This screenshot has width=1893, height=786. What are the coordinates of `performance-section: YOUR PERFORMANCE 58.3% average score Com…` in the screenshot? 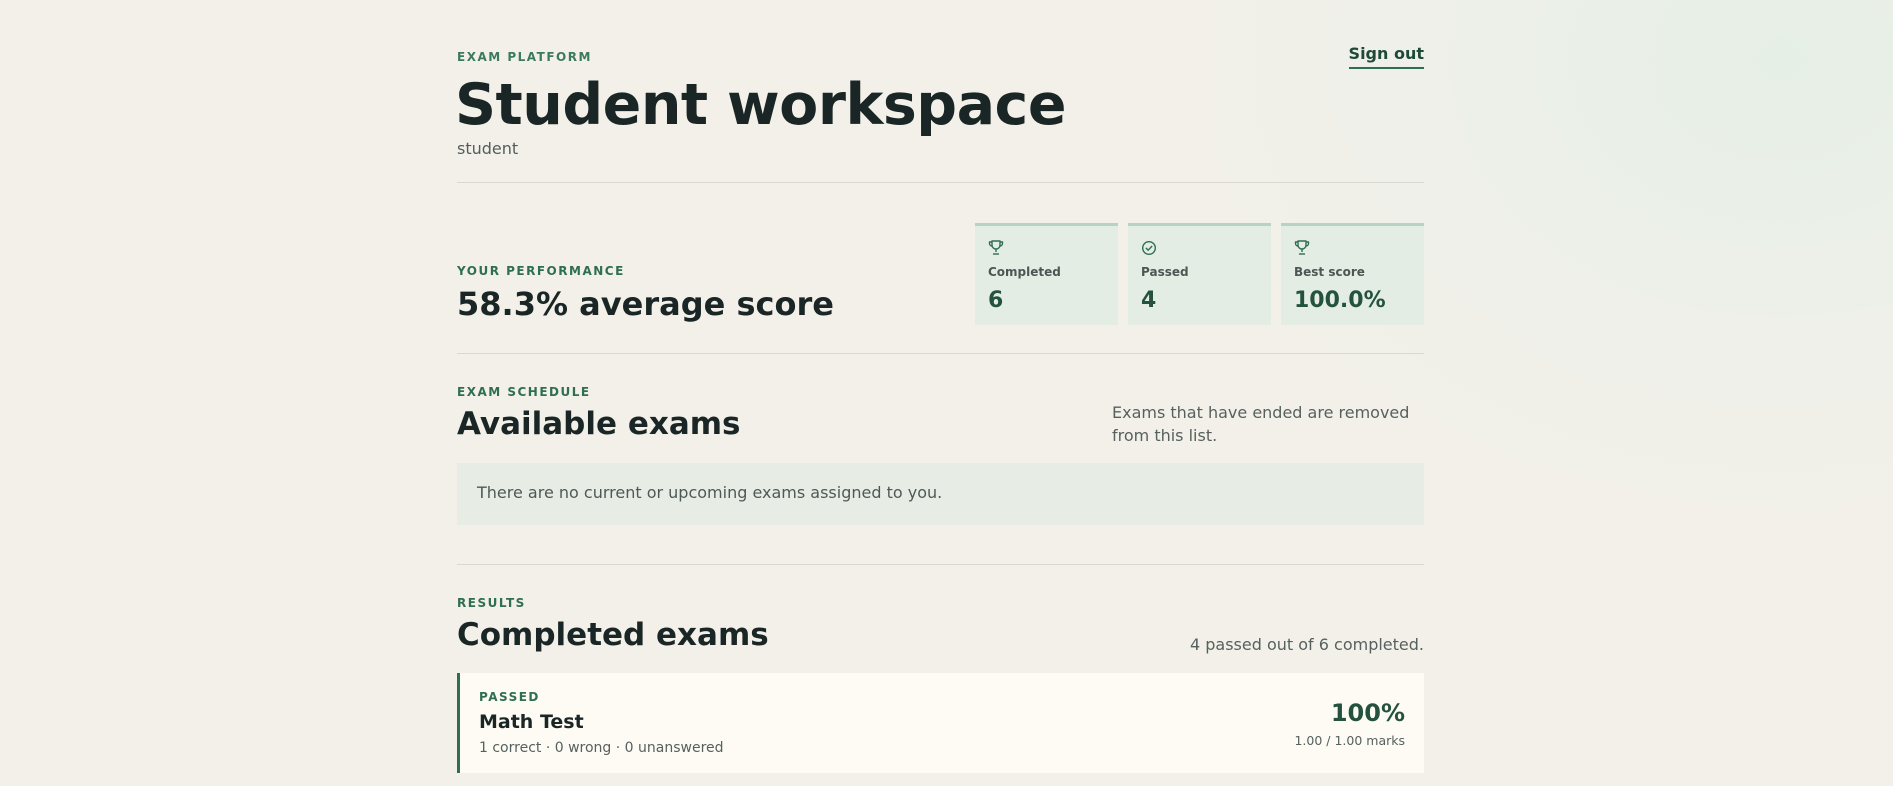 It's located at (940, 268).